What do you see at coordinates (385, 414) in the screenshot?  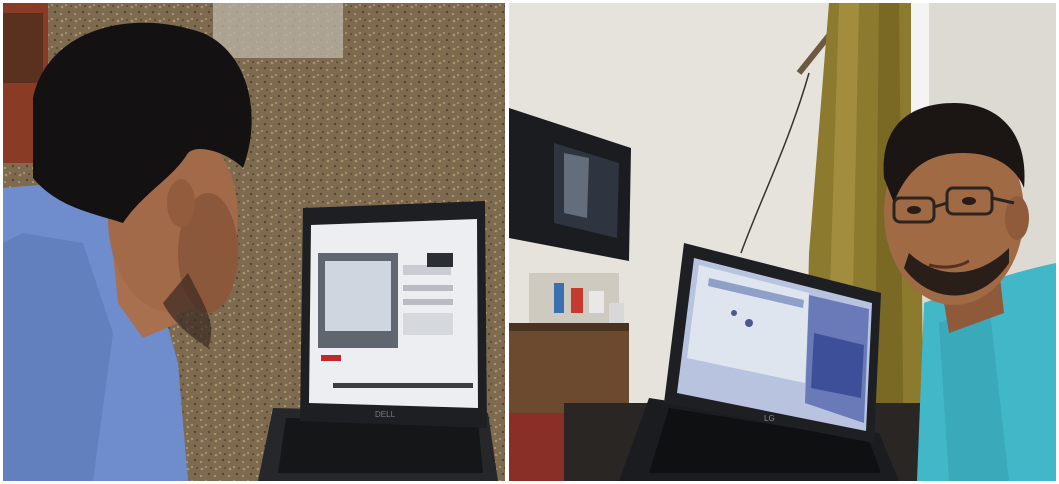 I see `laptop-brand-logo: DELL` at bounding box center [385, 414].